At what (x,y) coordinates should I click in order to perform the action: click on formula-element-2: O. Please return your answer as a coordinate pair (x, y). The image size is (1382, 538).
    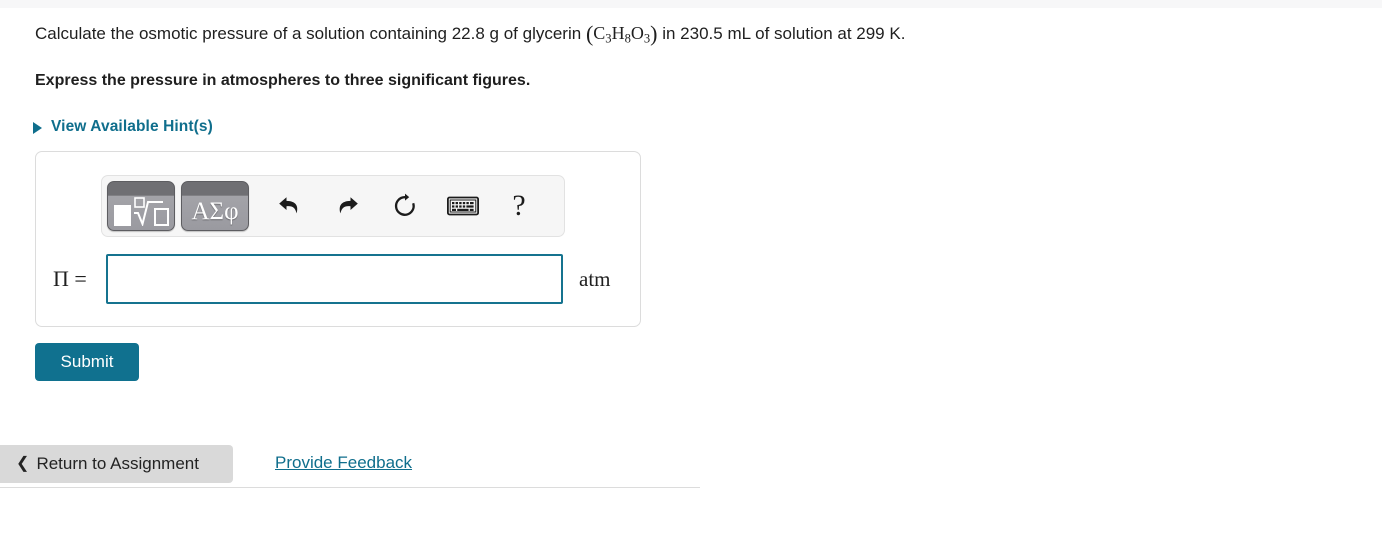
    Looking at the image, I should click on (637, 33).